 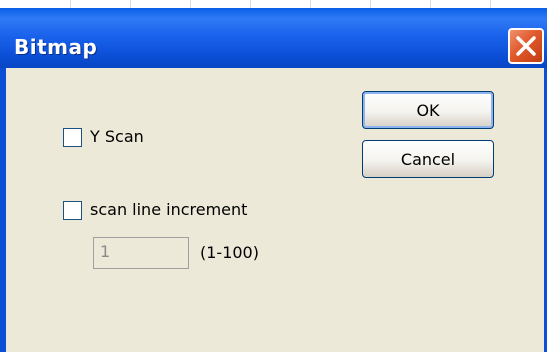 I want to click on increment-range-label: (1-100), so click(x=229, y=252).